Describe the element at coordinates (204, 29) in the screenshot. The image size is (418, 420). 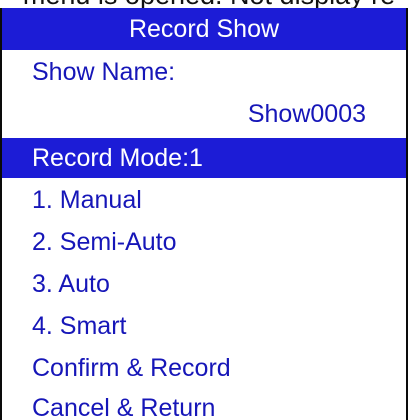
I see `menu-title: Record Show` at that location.